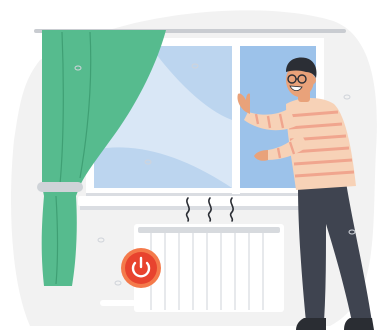 This screenshot has width=378, height=333. I want to click on man-ear, so click(313, 80).